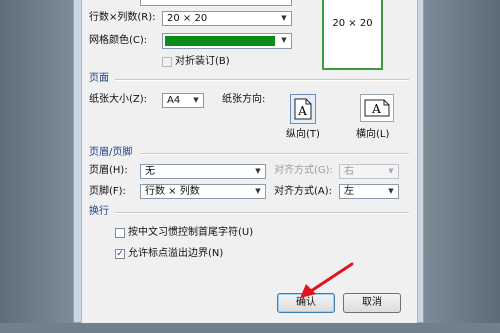 This screenshot has width=500, height=333. I want to click on fold-binding-checkbox, so click(167, 62).